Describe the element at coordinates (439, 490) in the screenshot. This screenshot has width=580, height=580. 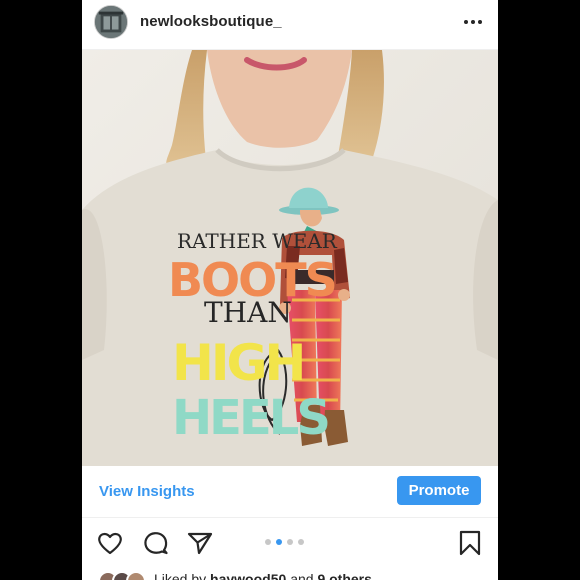
I see `promote-button: Promote` at that location.